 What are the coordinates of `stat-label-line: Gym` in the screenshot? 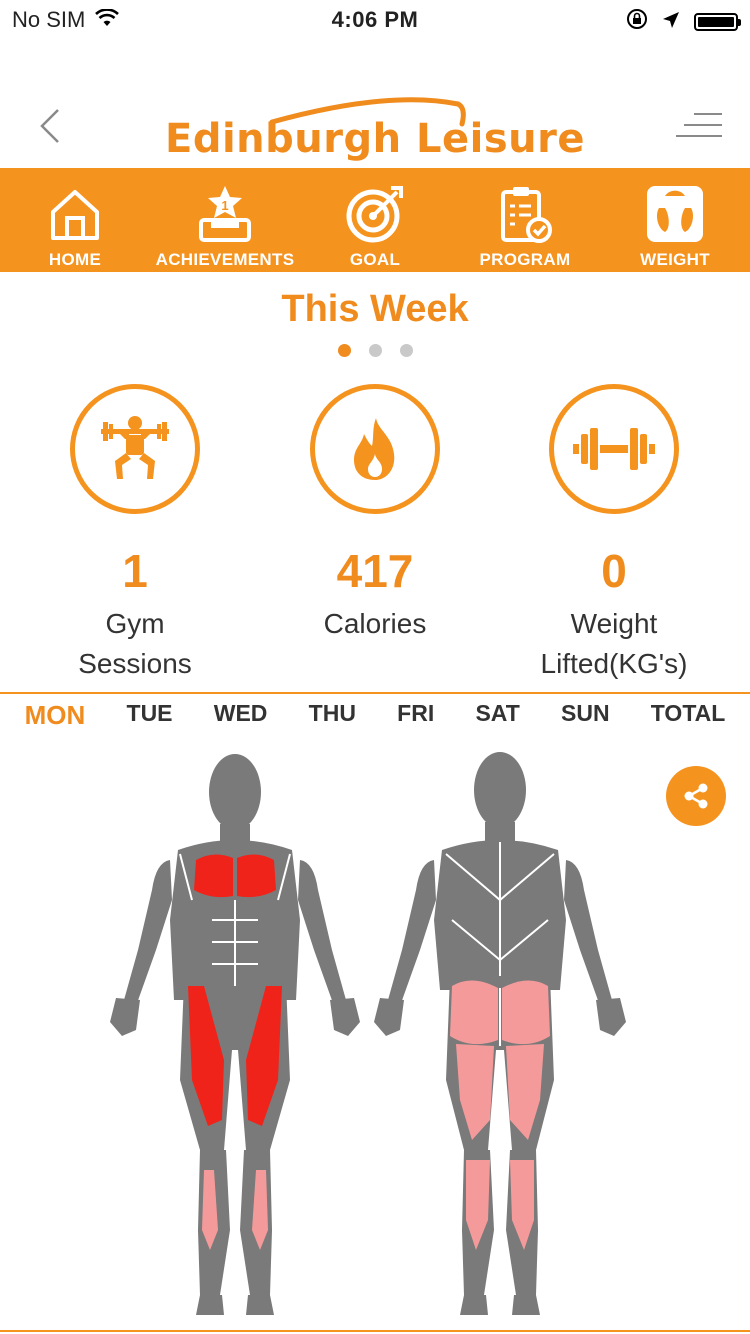 It's located at (135, 623).